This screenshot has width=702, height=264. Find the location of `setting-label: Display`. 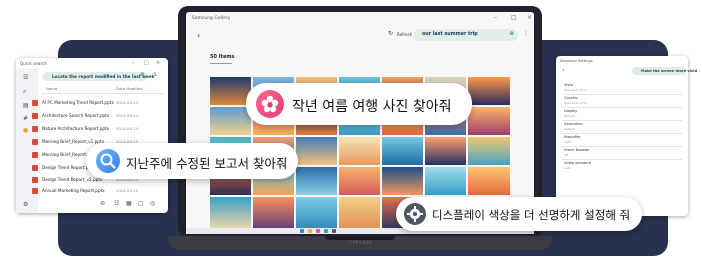

setting-label: Display is located at coordinates (570, 111).